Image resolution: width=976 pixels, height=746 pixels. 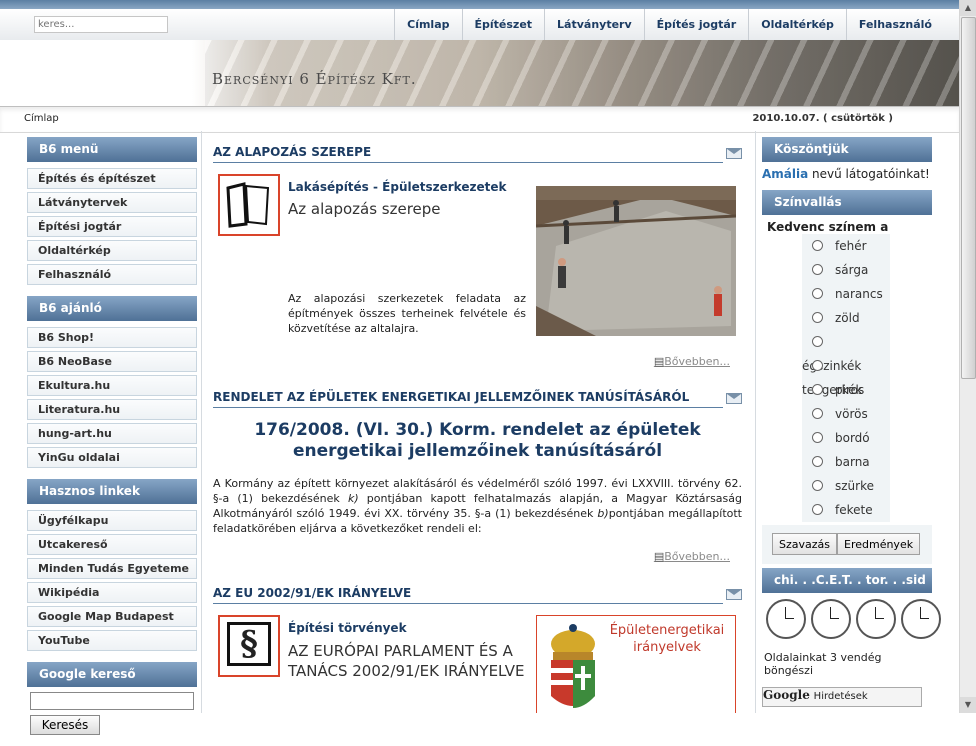 What do you see at coordinates (112, 409) in the screenshot?
I see `ajanlo-literatura: Literatura.hu` at bounding box center [112, 409].